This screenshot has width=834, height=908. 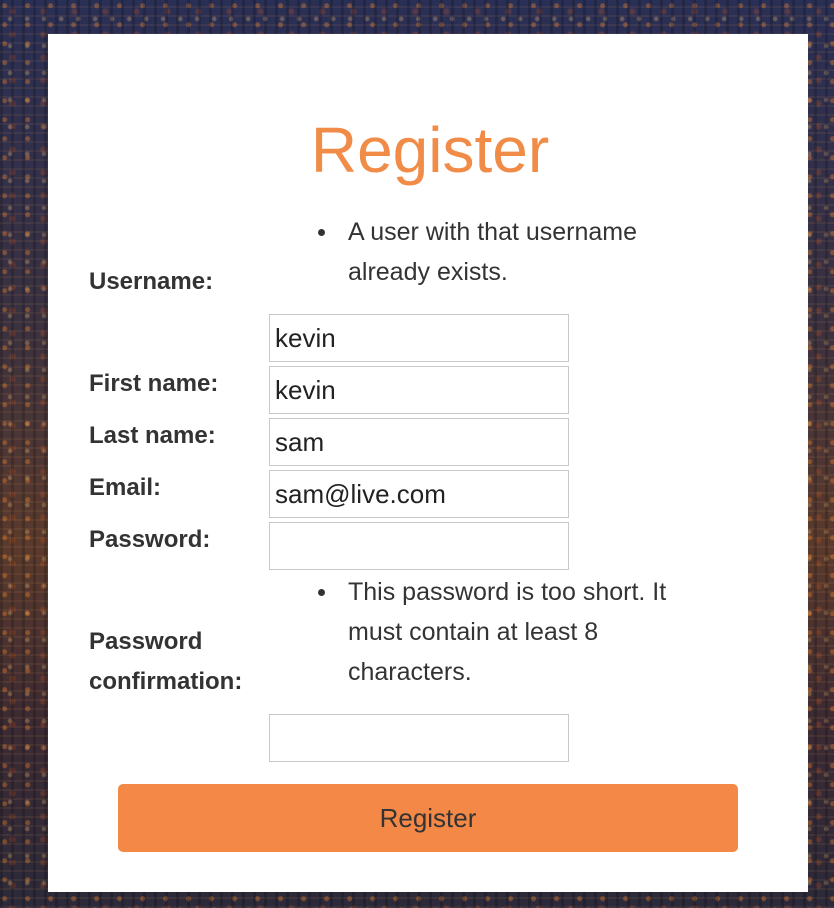 I want to click on first-name-input, so click(x=419, y=390).